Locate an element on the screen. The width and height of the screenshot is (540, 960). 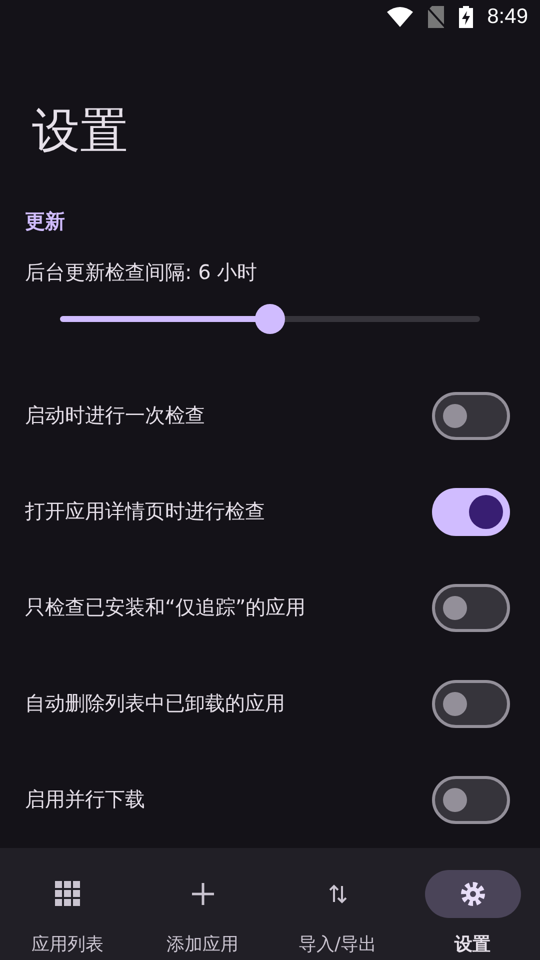
add-icon is located at coordinates (202, 894).